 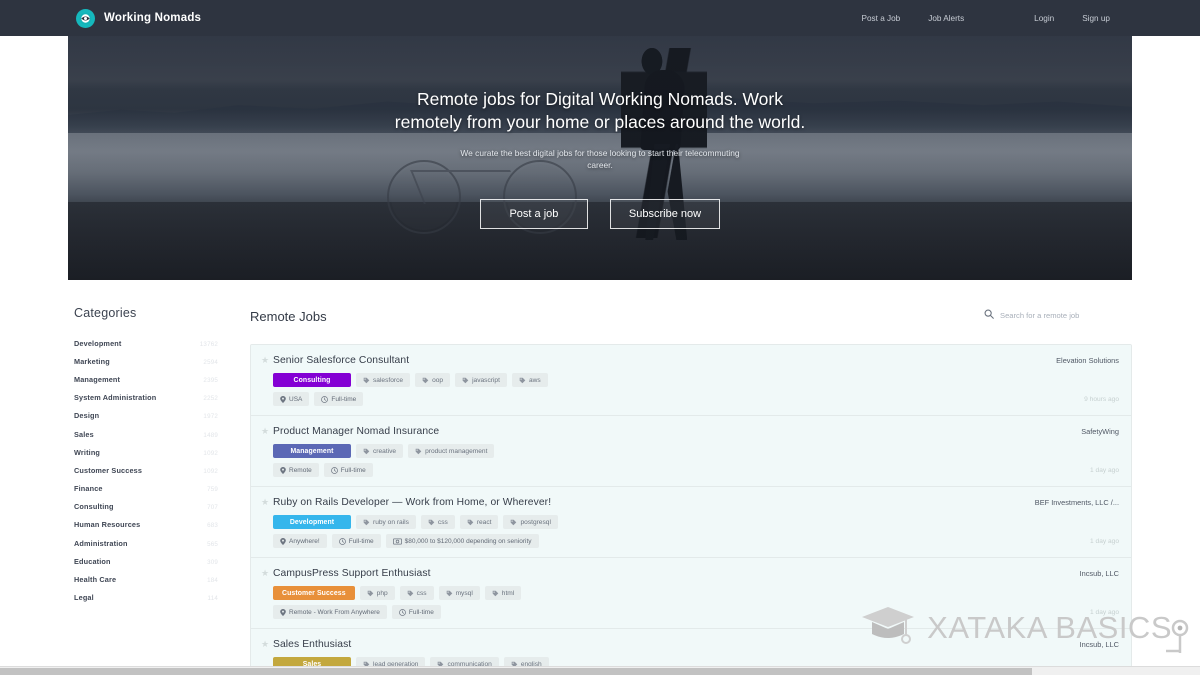 What do you see at coordinates (433, 380) in the screenshot?
I see `job-skill-tag: oop` at bounding box center [433, 380].